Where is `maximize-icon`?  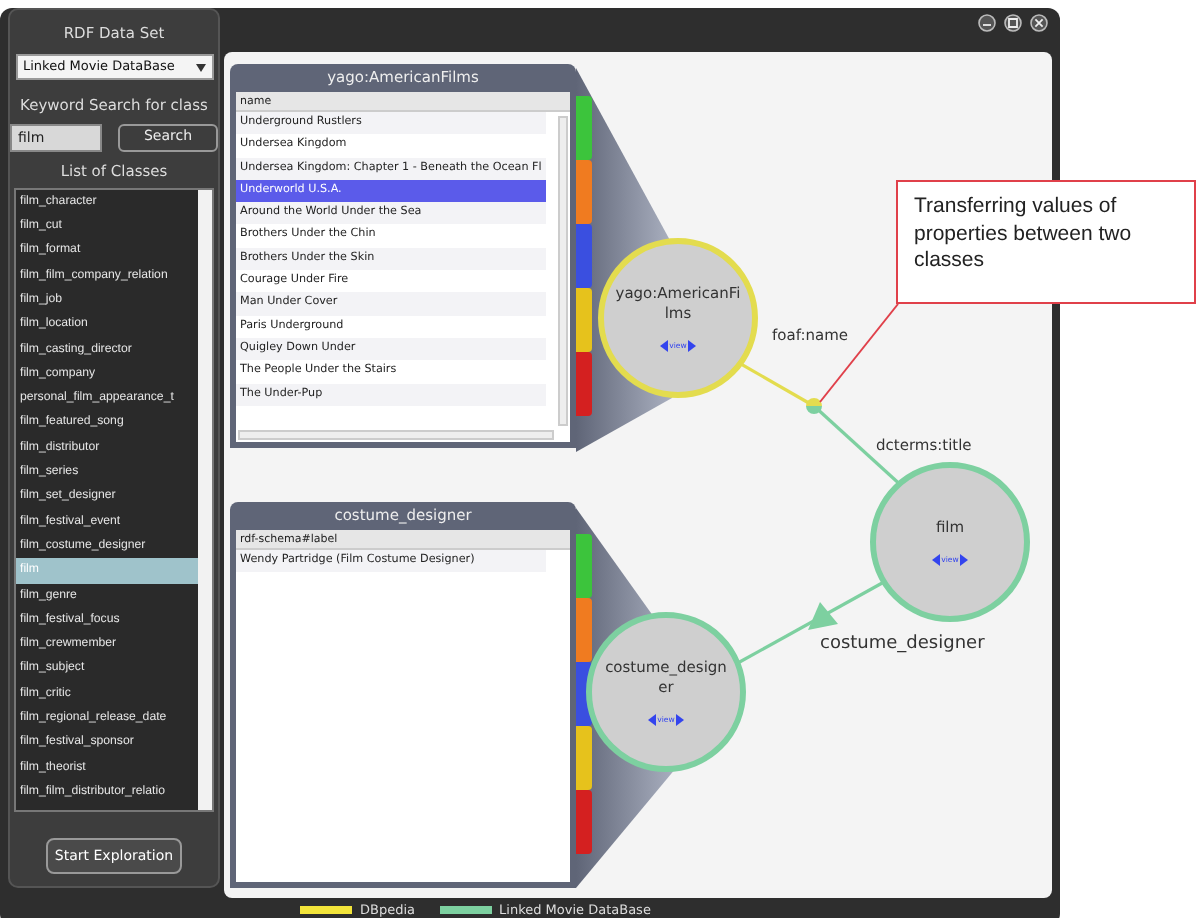
maximize-icon is located at coordinates (1013, 23).